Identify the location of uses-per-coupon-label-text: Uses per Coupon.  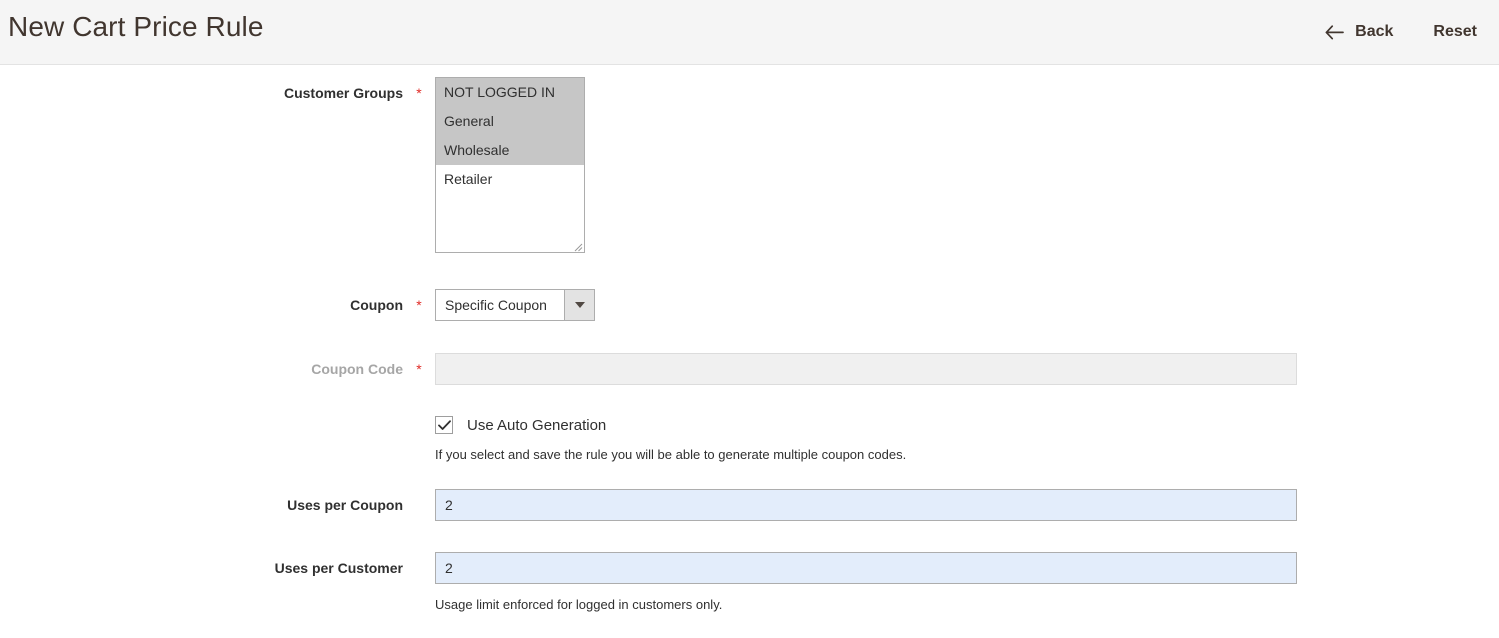
(345, 505).